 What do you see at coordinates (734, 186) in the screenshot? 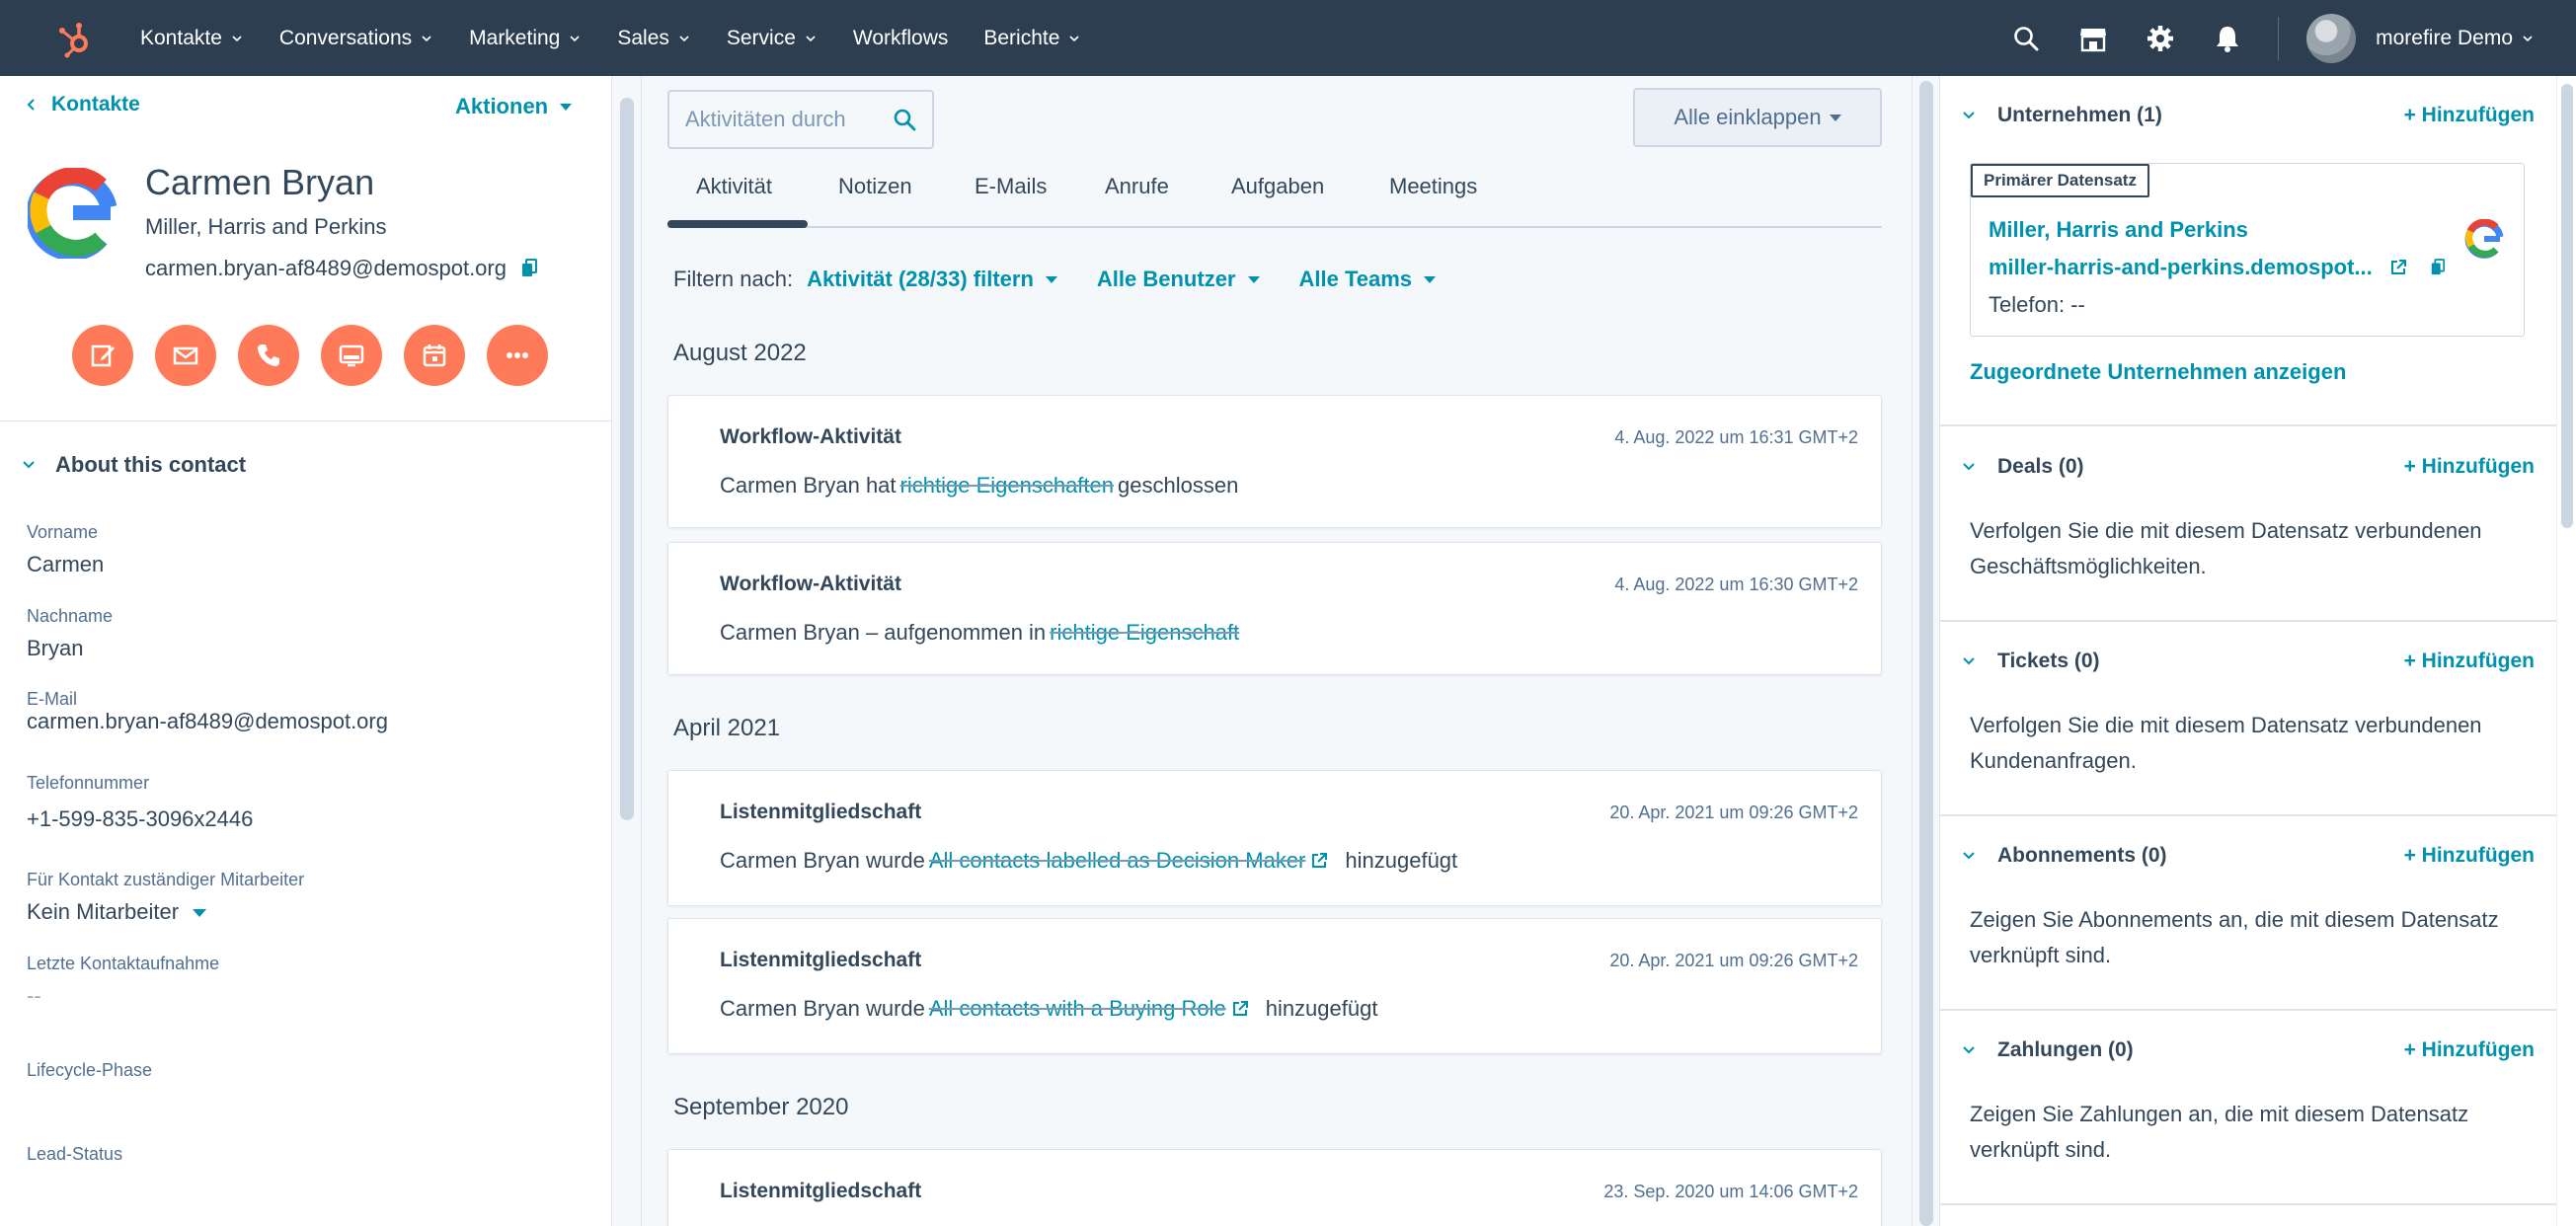
I see `tab-aktivitaet: Aktivität` at bounding box center [734, 186].